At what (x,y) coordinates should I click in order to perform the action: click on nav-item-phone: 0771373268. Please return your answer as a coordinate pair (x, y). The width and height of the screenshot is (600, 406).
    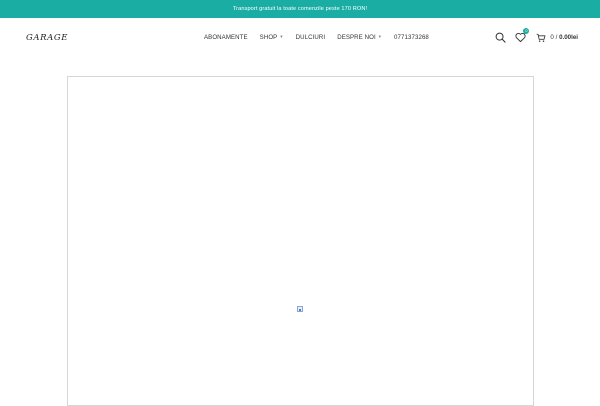
    Looking at the image, I should click on (411, 37).